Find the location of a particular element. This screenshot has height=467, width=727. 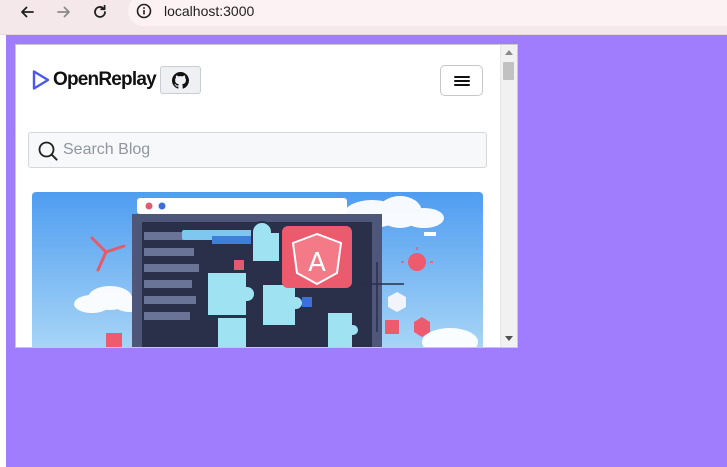

search-box is located at coordinates (257, 150).